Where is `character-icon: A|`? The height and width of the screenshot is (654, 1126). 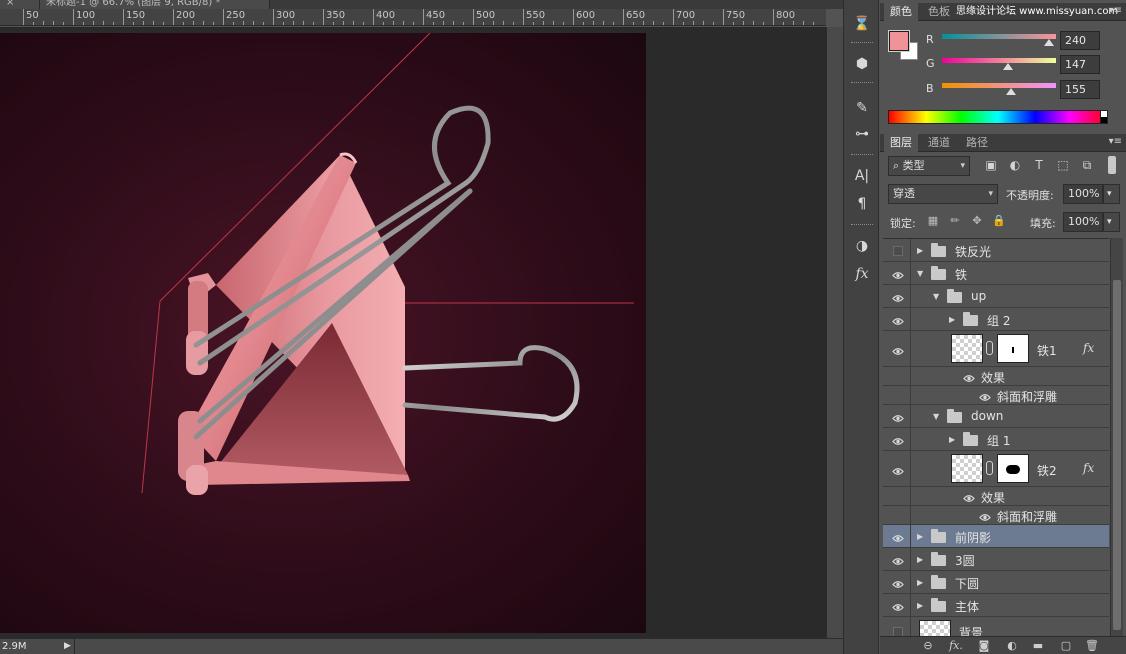
character-icon: A| is located at coordinates (862, 176).